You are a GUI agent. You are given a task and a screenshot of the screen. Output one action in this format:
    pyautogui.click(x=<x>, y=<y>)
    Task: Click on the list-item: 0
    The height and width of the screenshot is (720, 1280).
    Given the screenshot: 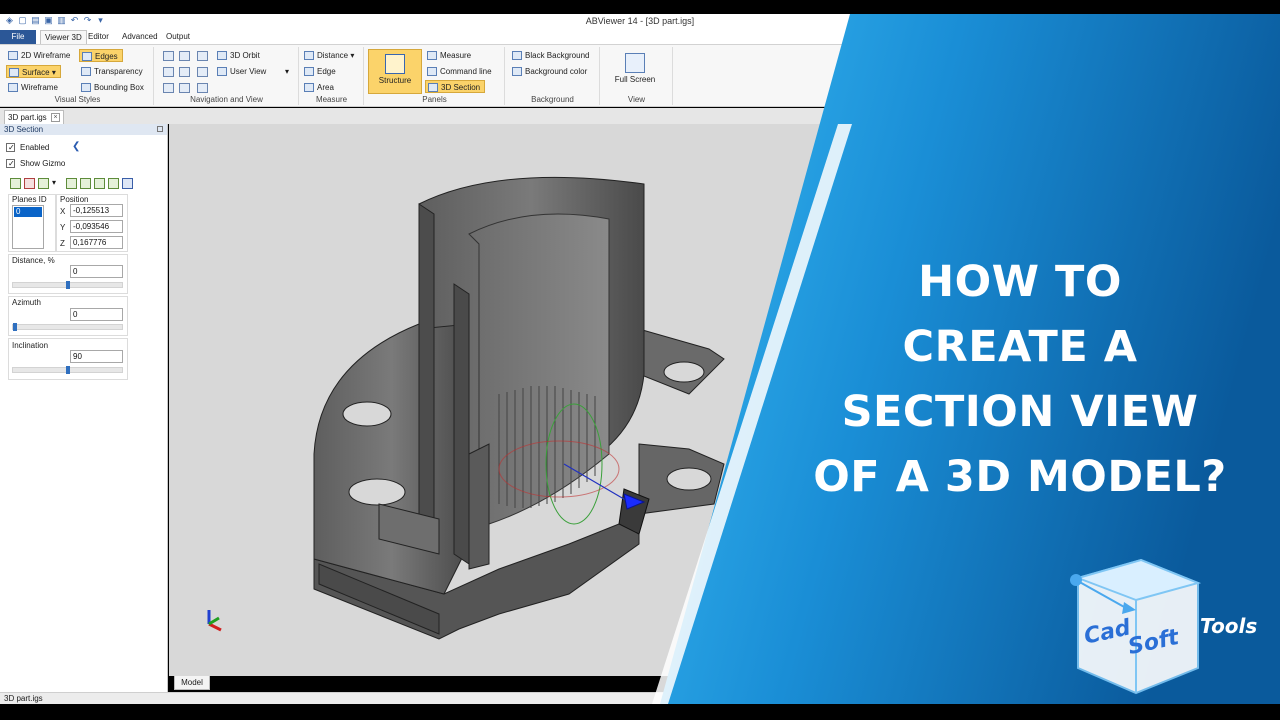 What is the action you would take?
    pyautogui.click(x=28, y=212)
    